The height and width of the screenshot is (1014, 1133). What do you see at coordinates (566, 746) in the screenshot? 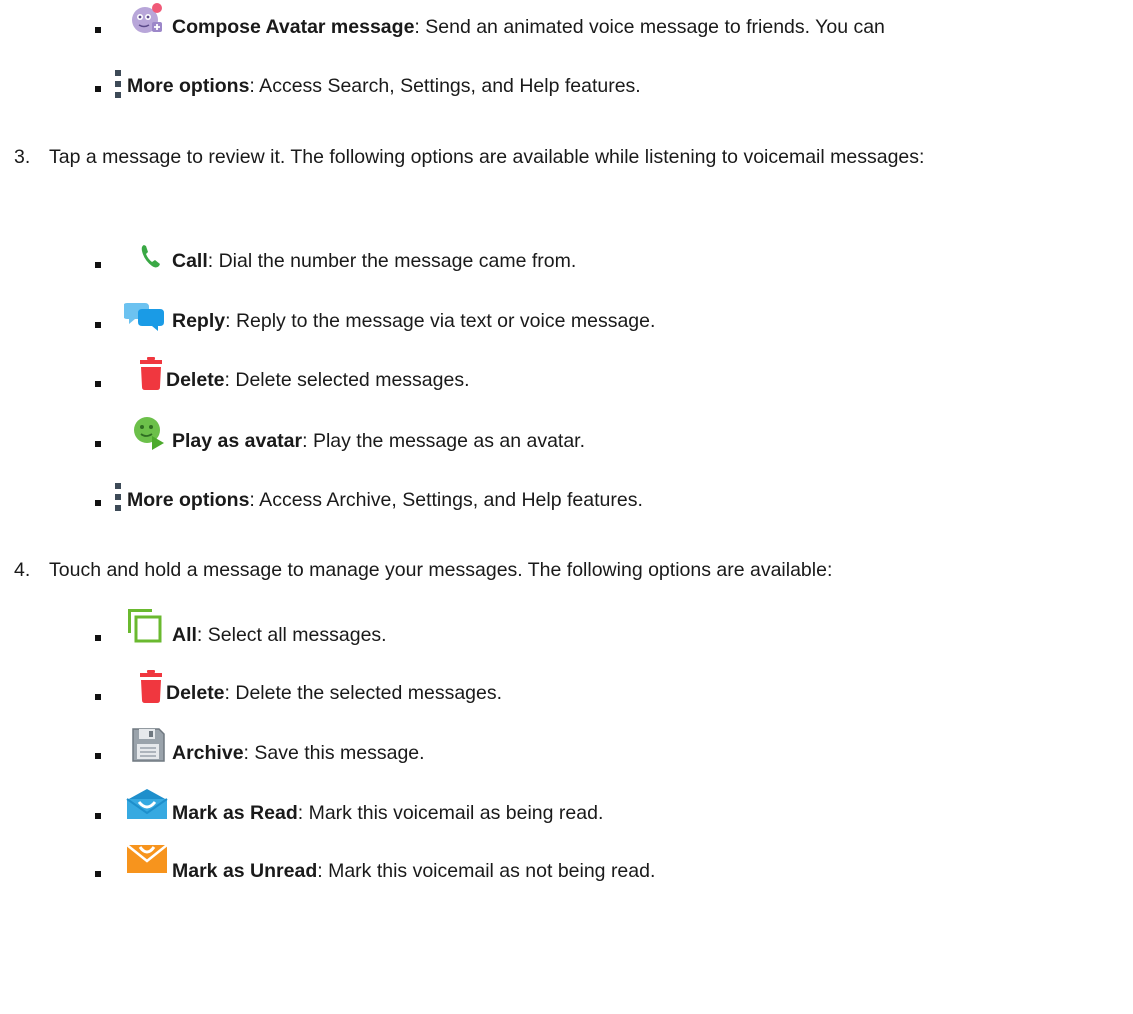
I see `list-item: Archive: Save this message.` at bounding box center [566, 746].